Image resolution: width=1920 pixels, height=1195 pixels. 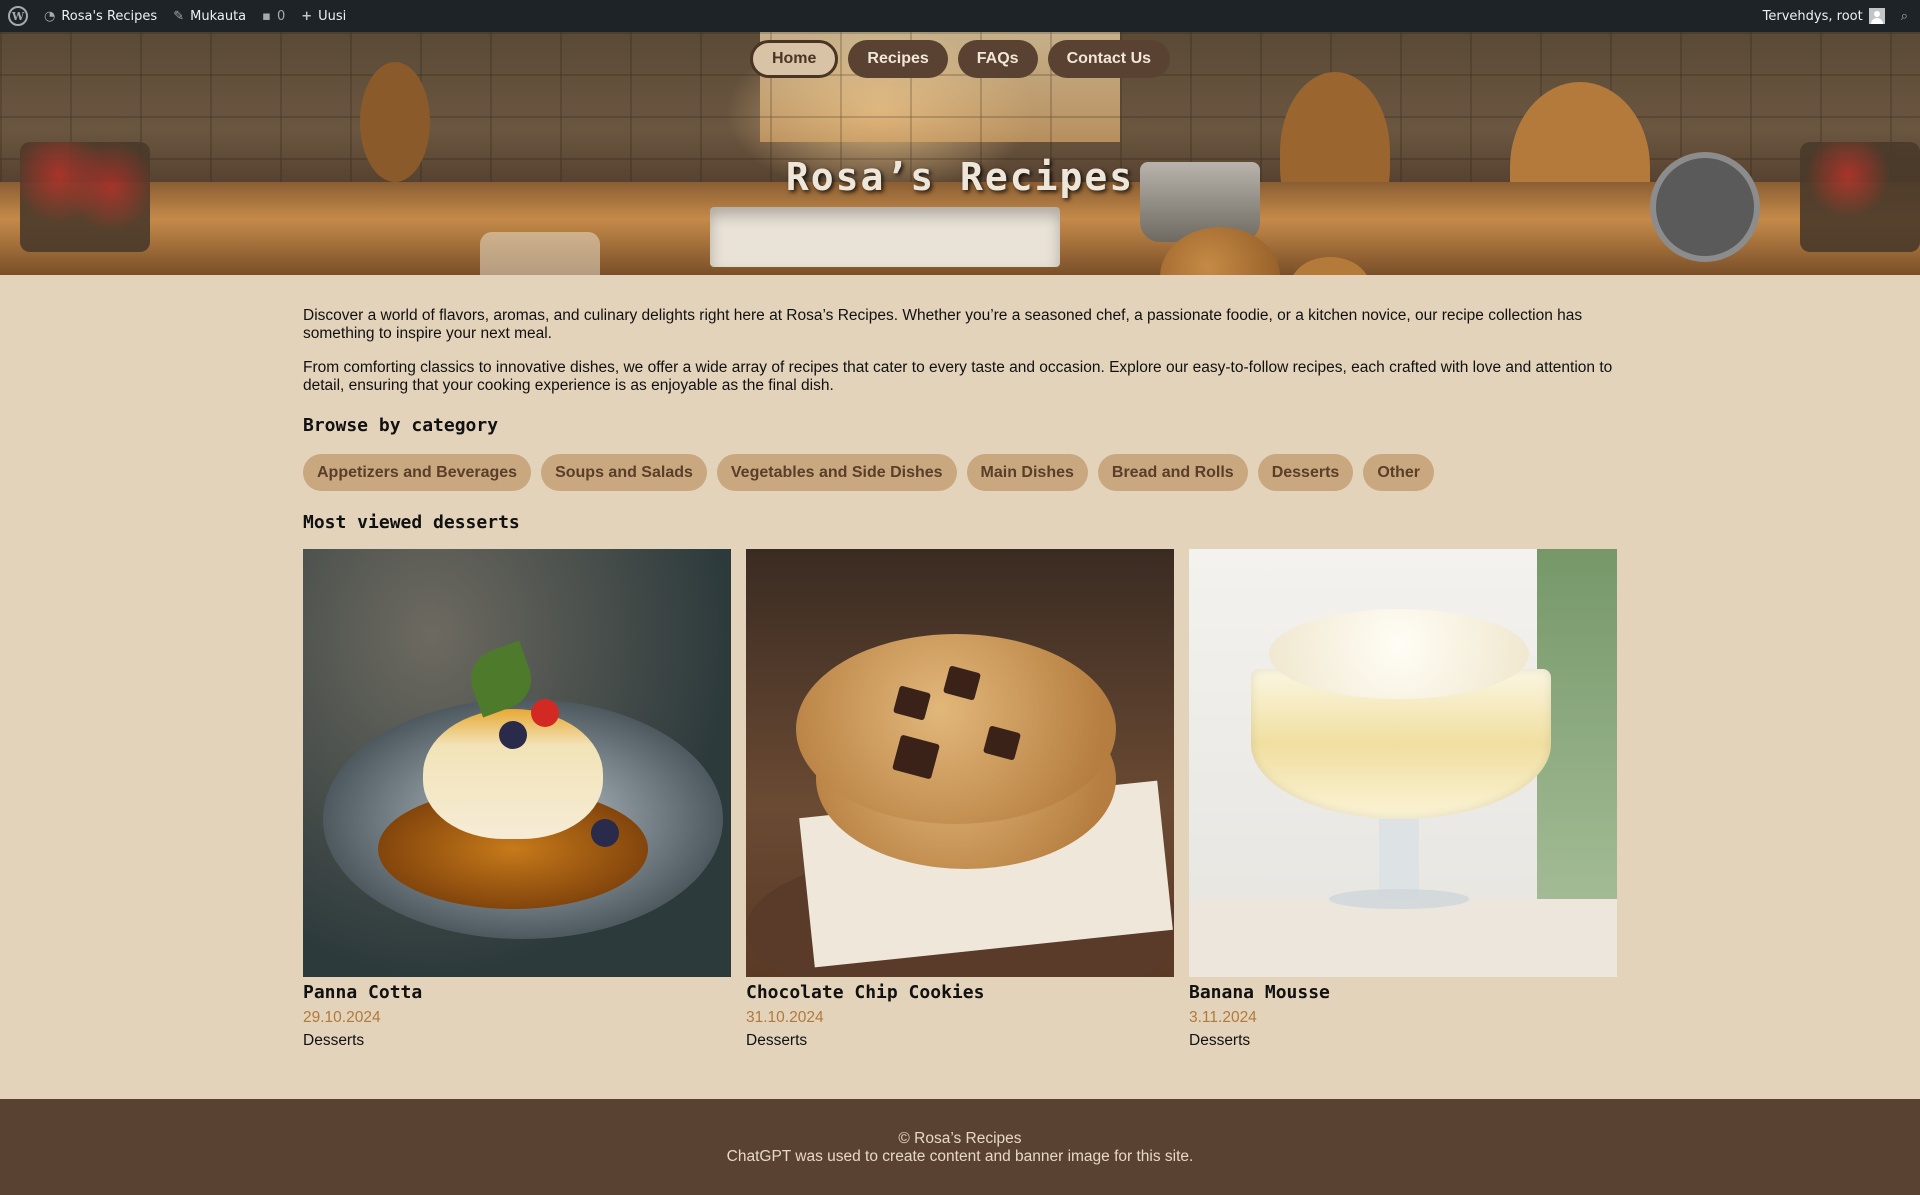 I want to click on site-title: Rosa’s Recipes, so click(x=960, y=177).